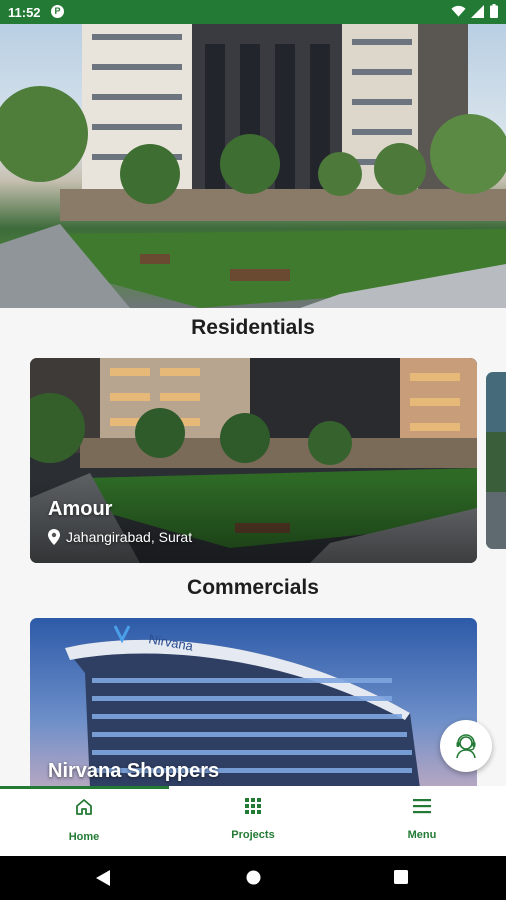  What do you see at coordinates (458, 11) in the screenshot?
I see `wifi-icon` at bounding box center [458, 11].